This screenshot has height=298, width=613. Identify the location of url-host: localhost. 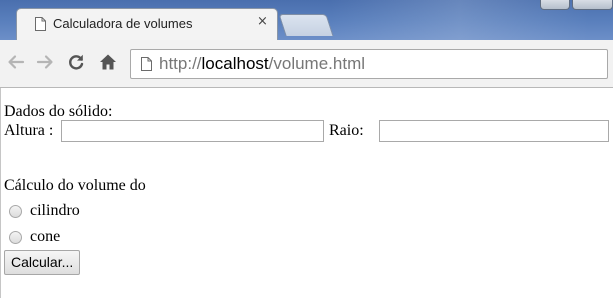
(235, 63).